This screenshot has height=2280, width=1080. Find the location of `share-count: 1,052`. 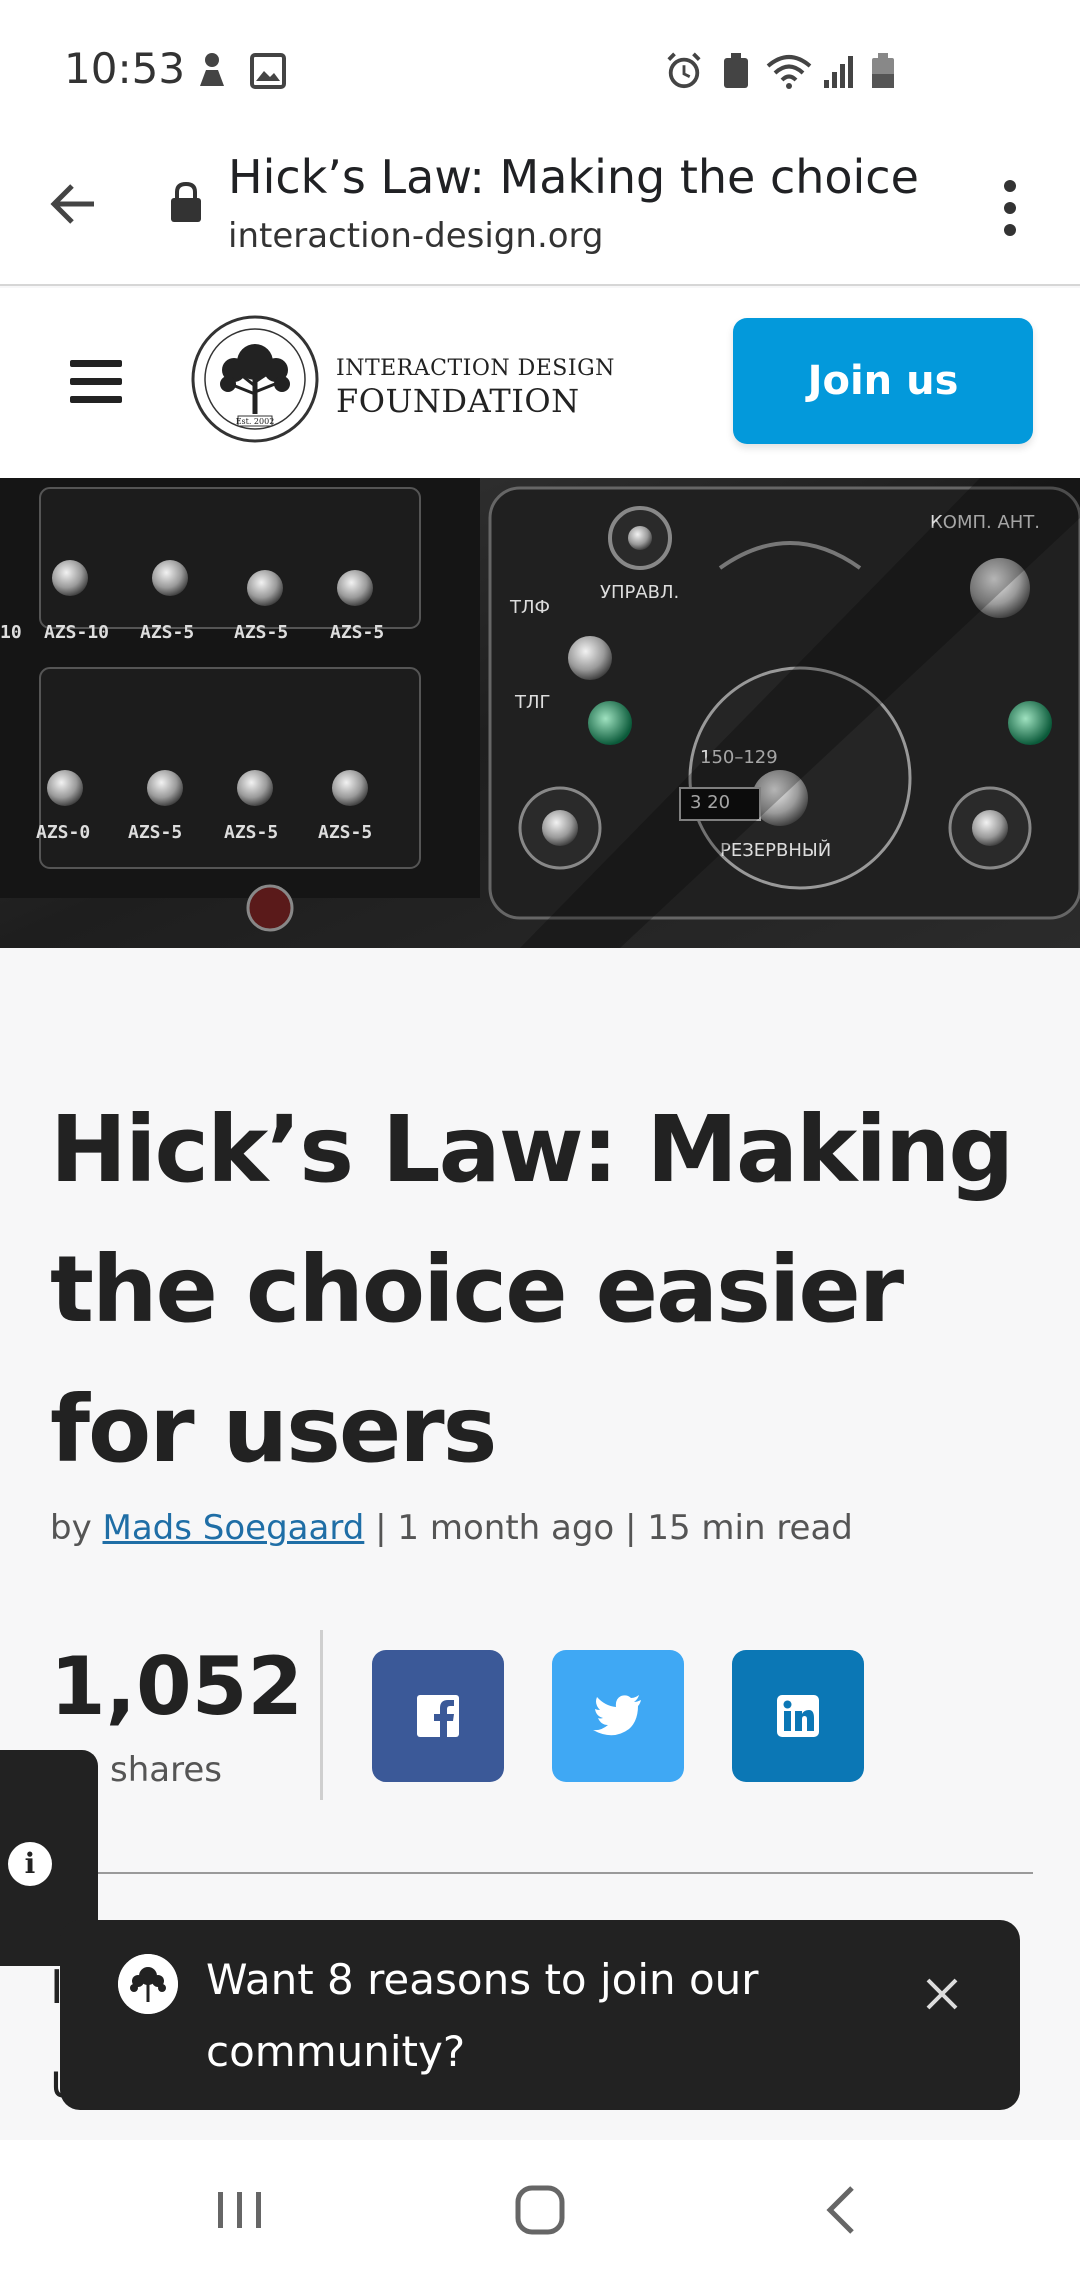

share-count: 1,052 is located at coordinates (177, 1686).